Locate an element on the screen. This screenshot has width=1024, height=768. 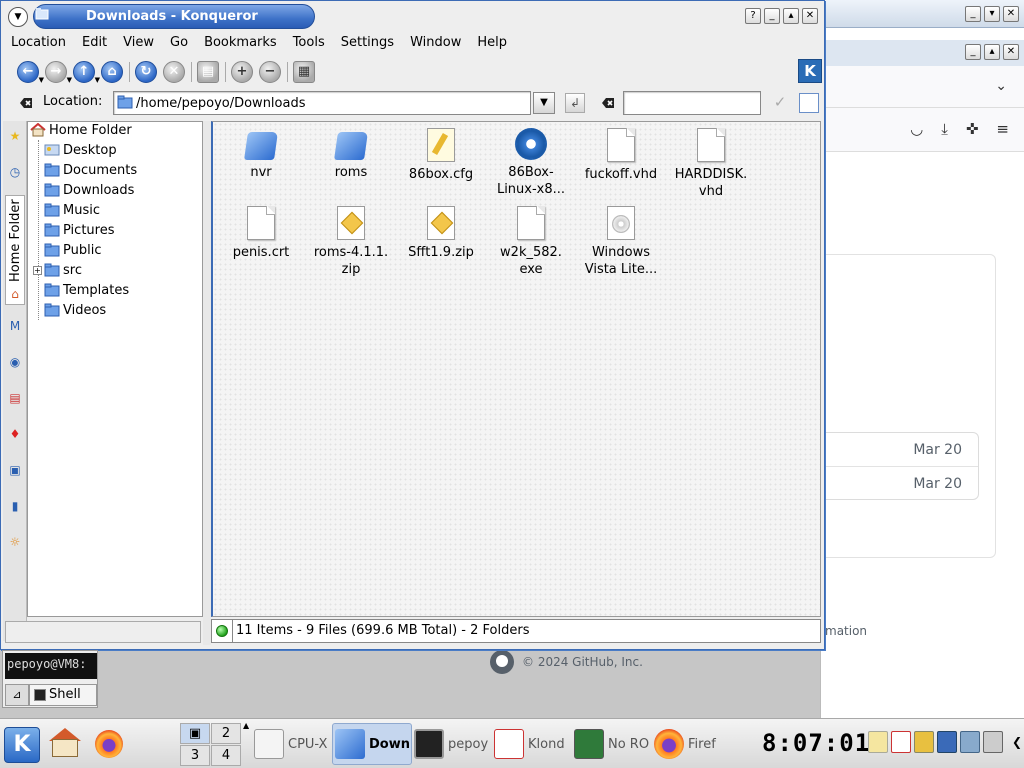
web-sidebar-icon: ☼ is located at coordinates (15, 542).